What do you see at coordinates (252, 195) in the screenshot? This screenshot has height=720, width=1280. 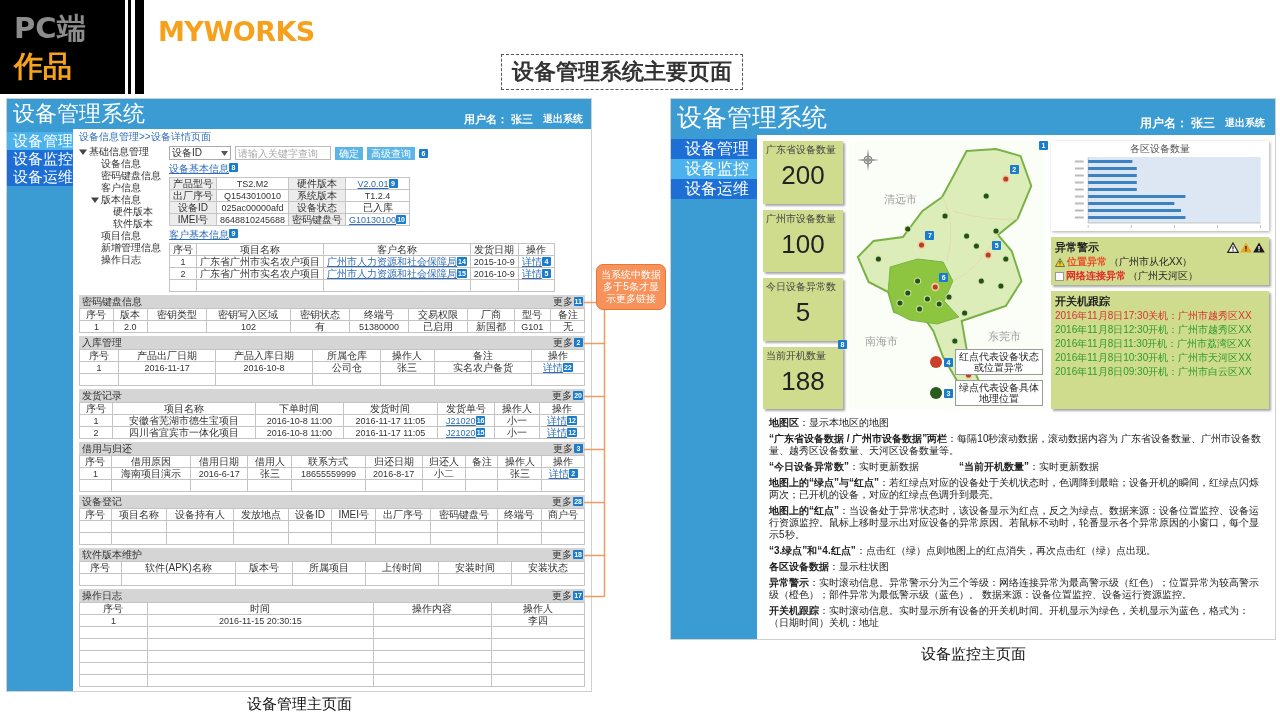 I see `table-cell: Q1543010010` at bounding box center [252, 195].